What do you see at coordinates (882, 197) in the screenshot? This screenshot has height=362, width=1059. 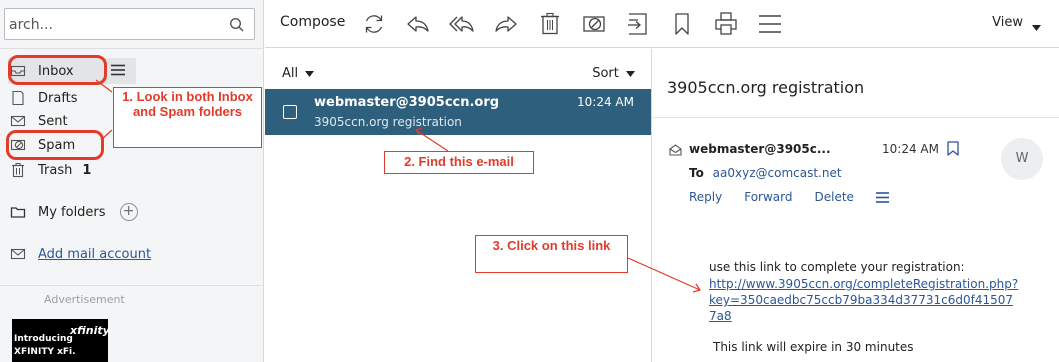 I see `more-actions-menu-icon` at bounding box center [882, 197].